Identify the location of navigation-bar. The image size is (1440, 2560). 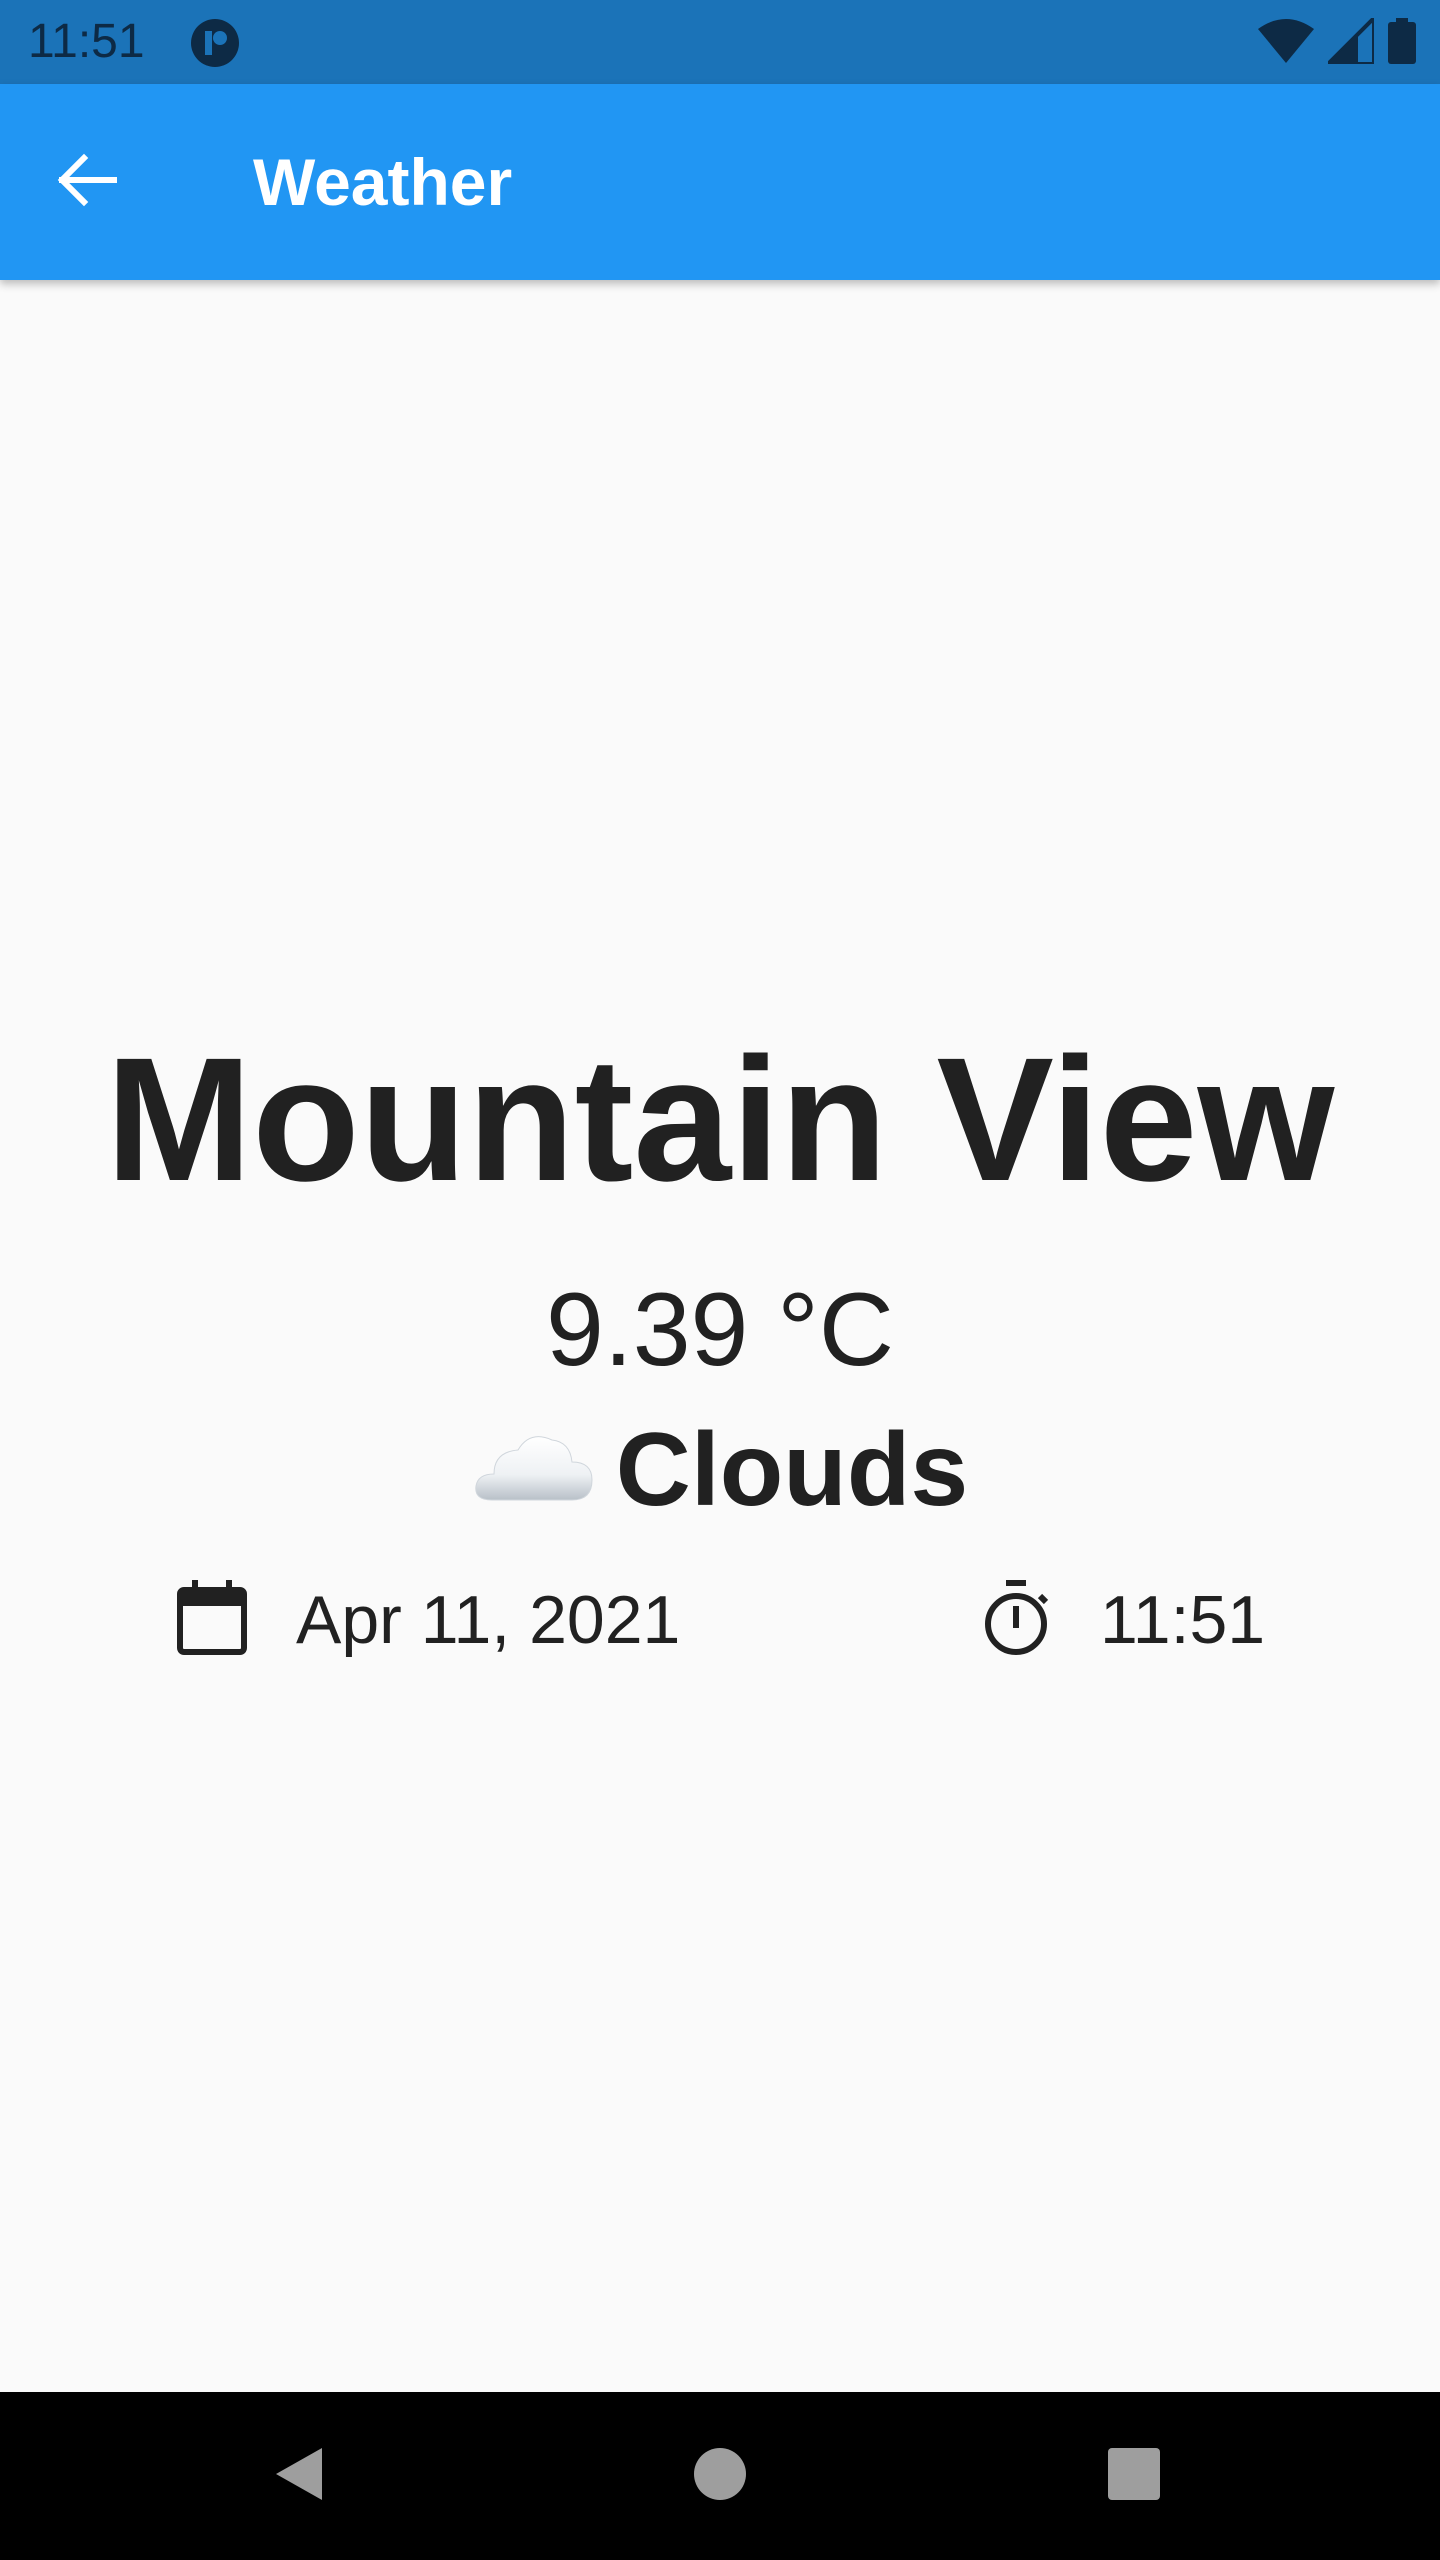
(720, 2476).